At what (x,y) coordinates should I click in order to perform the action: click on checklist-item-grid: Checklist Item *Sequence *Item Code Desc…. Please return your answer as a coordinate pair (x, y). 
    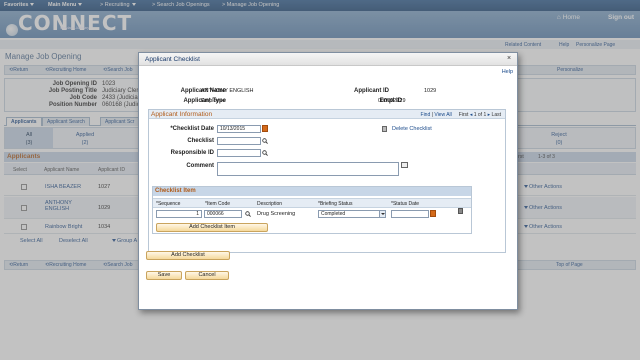
    Looking at the image, I should click on (312, 210).